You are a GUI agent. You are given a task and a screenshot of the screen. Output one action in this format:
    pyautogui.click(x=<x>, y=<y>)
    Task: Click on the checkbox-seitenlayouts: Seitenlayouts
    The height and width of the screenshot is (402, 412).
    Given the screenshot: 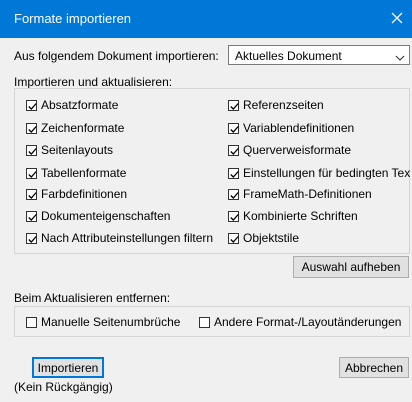 What is the action you would take?
    pyautogui.click(x=69, y=150)
    